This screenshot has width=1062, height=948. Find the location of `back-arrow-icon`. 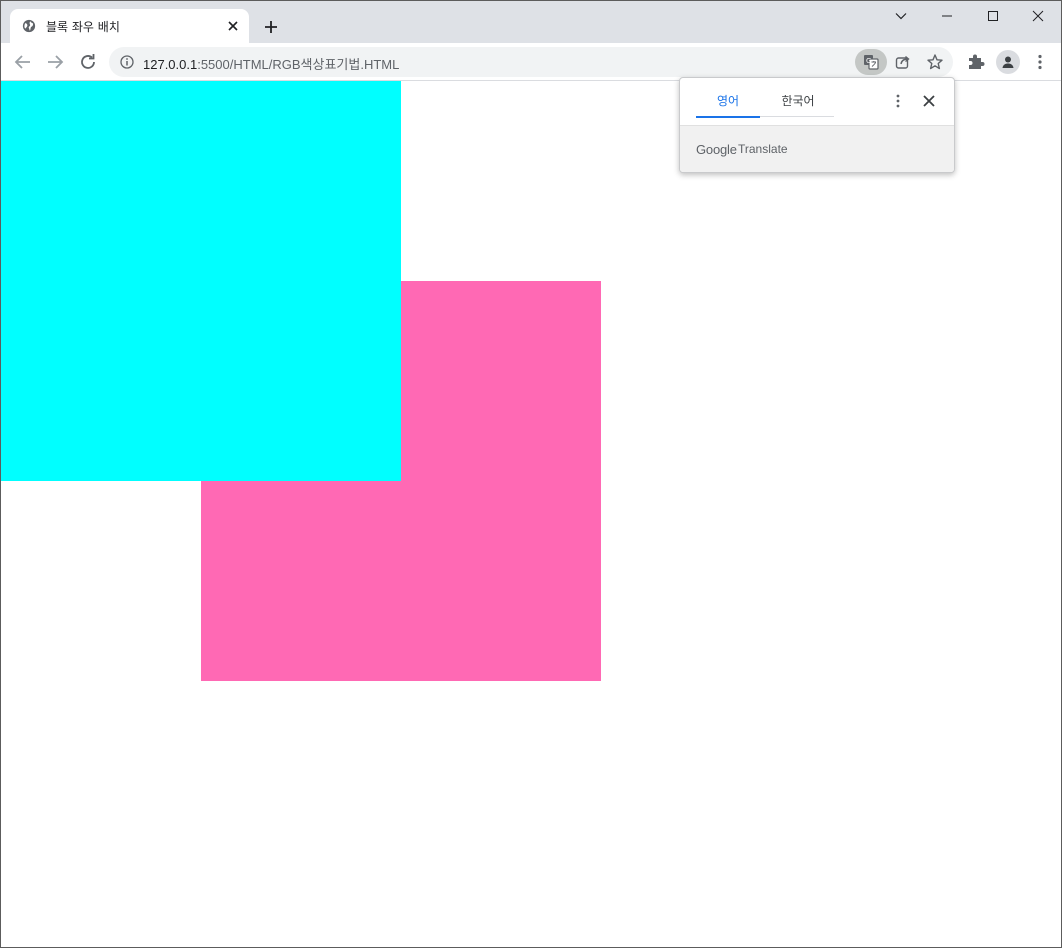

back-arrow-icon is located at coordinates (23, 62).